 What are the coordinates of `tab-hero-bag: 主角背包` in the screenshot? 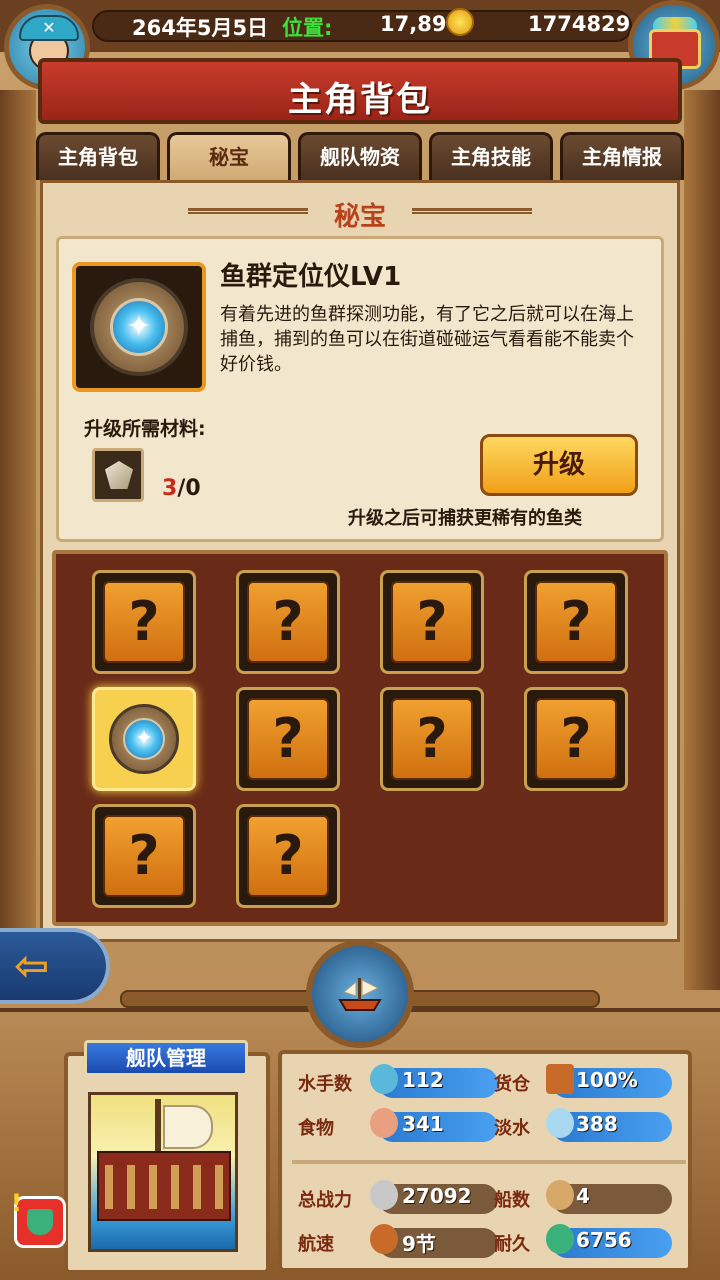 It's located at (98, 156).